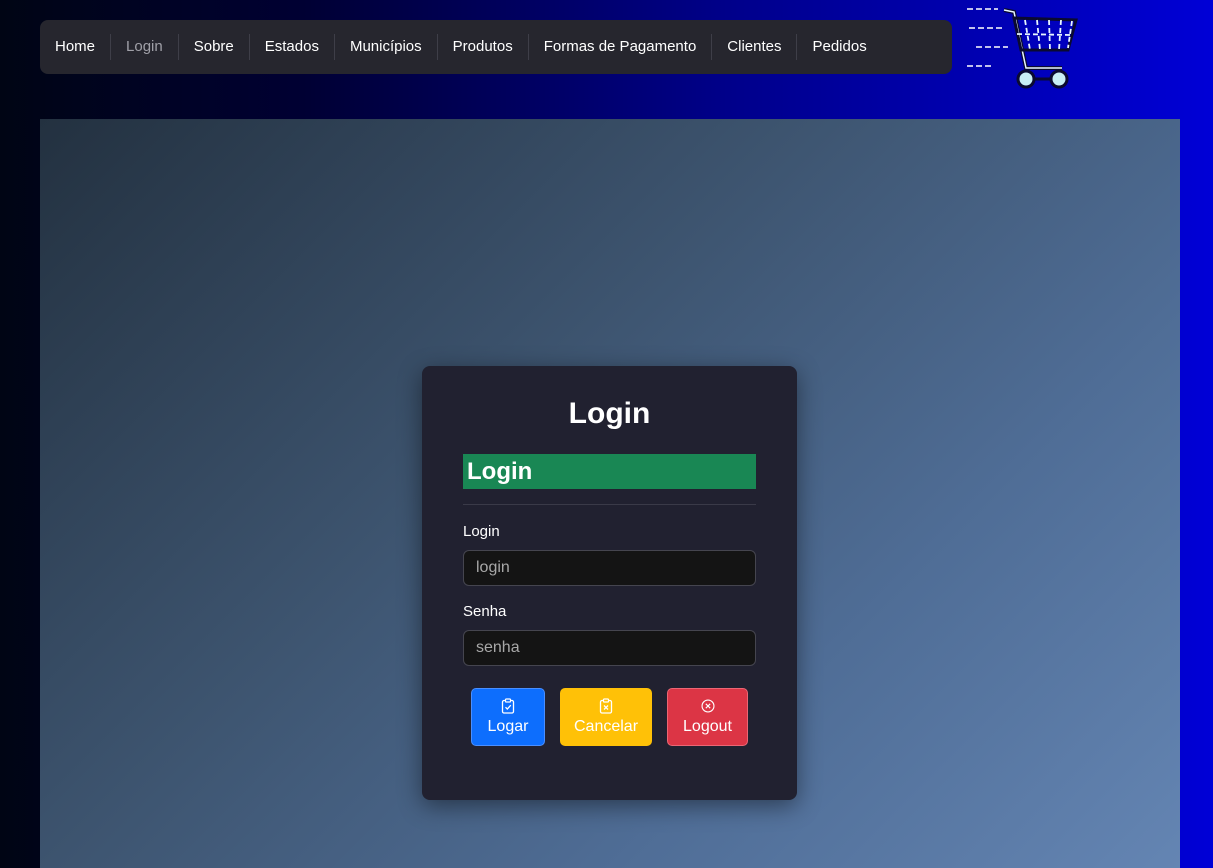  Describe the element at coordinates (839, 47) in the screenshot. I see `nav-item-pedidos: Pedidos` at that location.